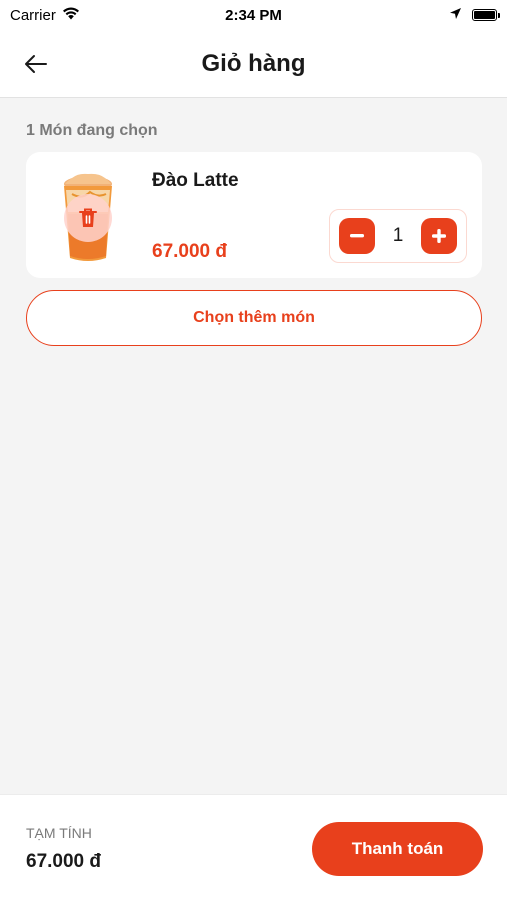  I want to click on plus-icon, so click(438, 236).